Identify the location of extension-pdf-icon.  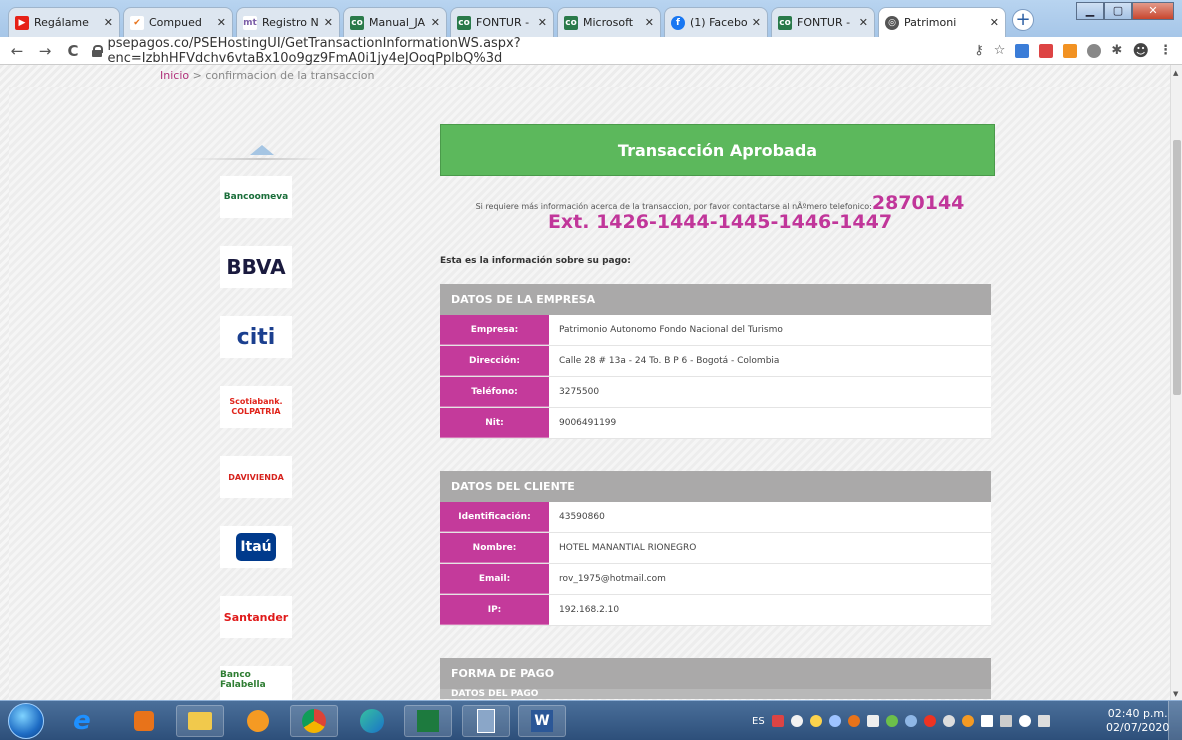
(1046, 50).